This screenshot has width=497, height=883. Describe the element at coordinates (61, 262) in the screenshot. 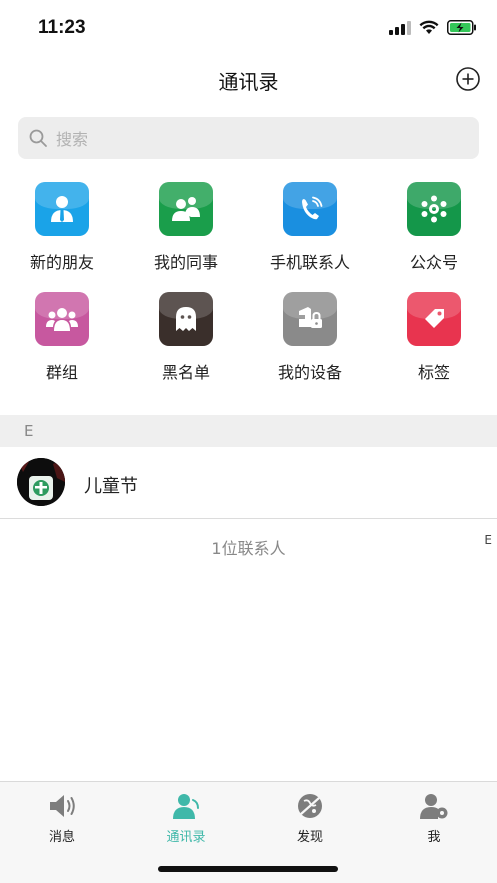

I see `shortcut-label: 新的朋友` at that location.